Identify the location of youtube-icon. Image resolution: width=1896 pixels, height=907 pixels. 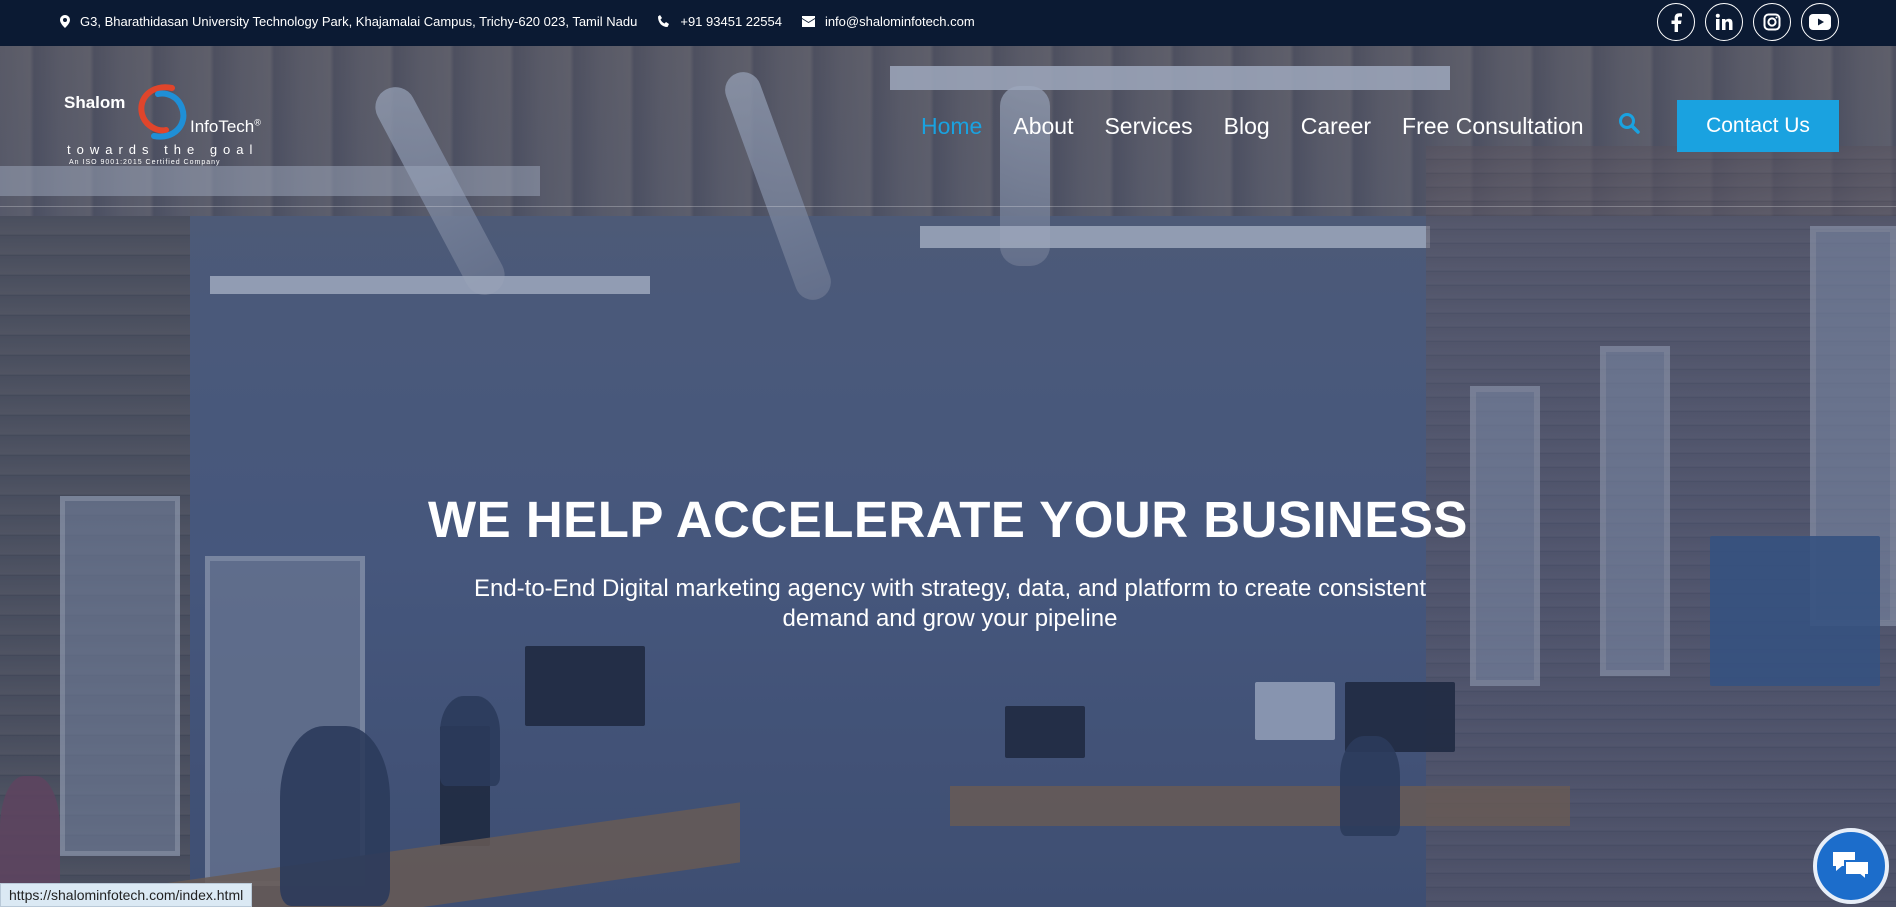
(1820, 22).